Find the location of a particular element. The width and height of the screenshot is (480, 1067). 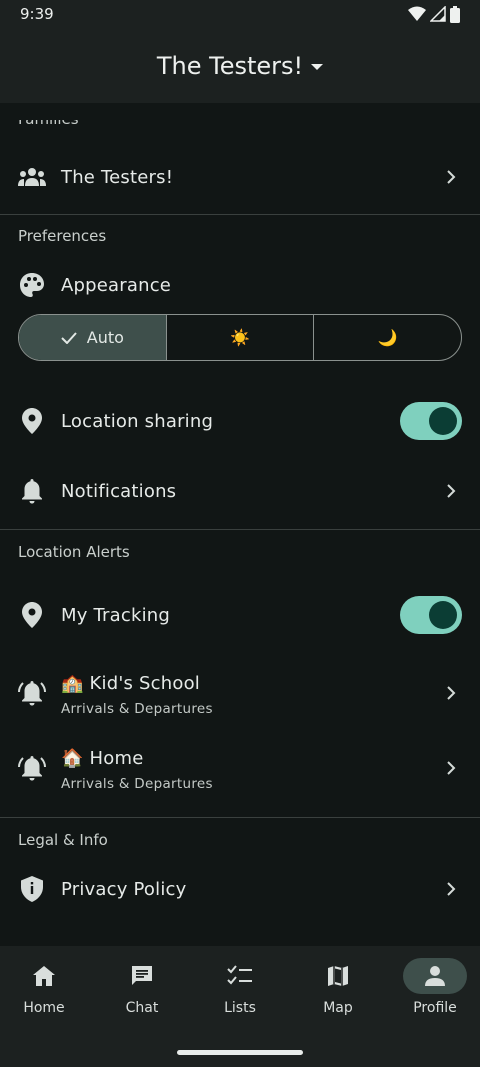

notifications-label: Notifications is located at coordinates (119, 491).